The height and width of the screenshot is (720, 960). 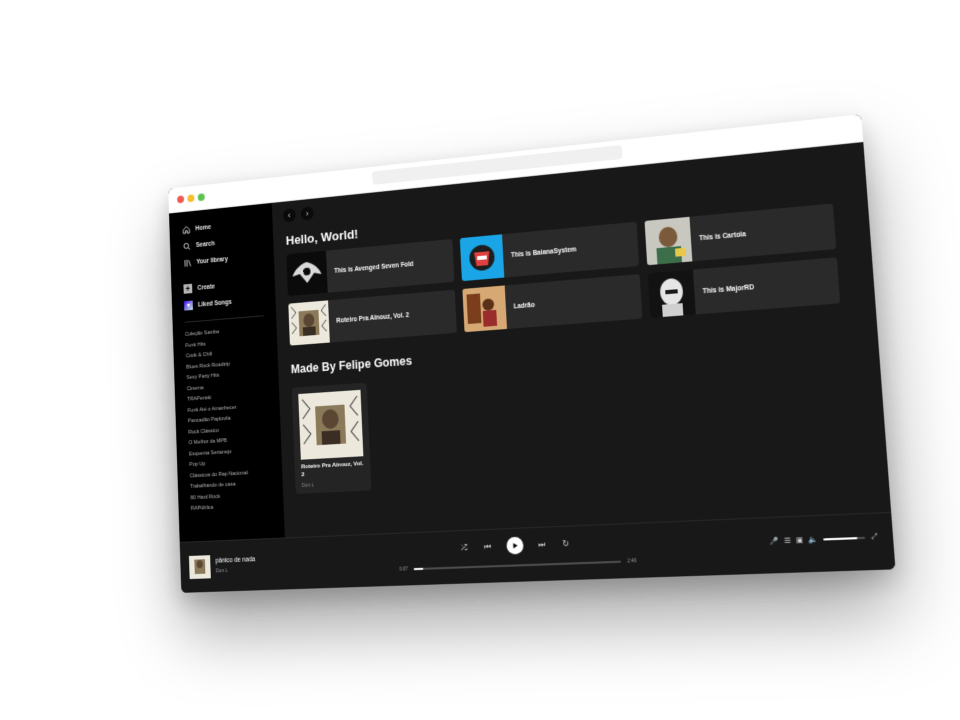 I want to click on chevron-right-icon: ›, so click(x=307, y=213).